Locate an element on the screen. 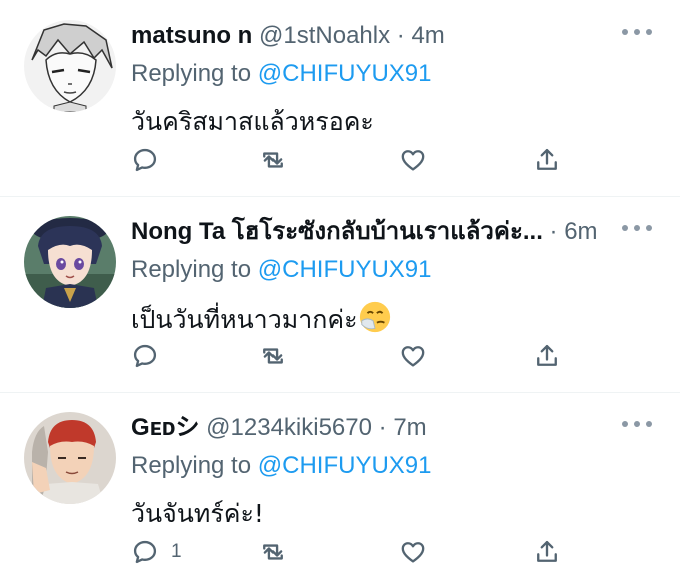 This screenshot has width=680, height=586. sneezing-face-emoji-icon is located at coordinates (374, 317).